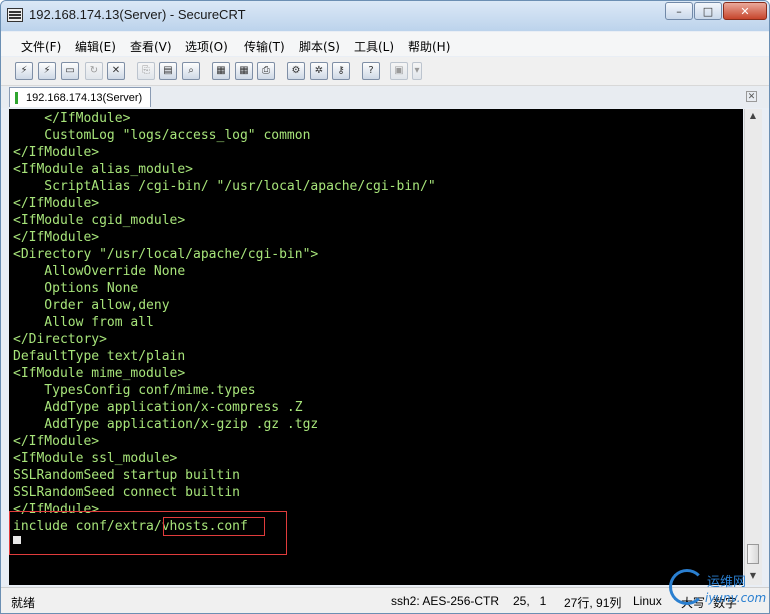  What do you see at coordinates (15, 15) in the screenshot?
I see `securecrt-app-icon` at bounding box center [15, 15].